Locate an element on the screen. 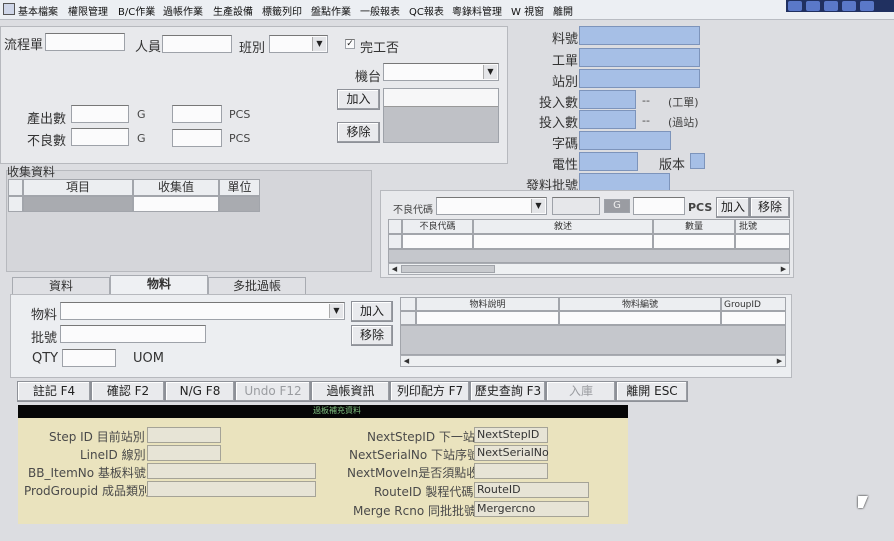 This screenshot has height=541, width=894. app-icon is located at coordinates (9, 9).